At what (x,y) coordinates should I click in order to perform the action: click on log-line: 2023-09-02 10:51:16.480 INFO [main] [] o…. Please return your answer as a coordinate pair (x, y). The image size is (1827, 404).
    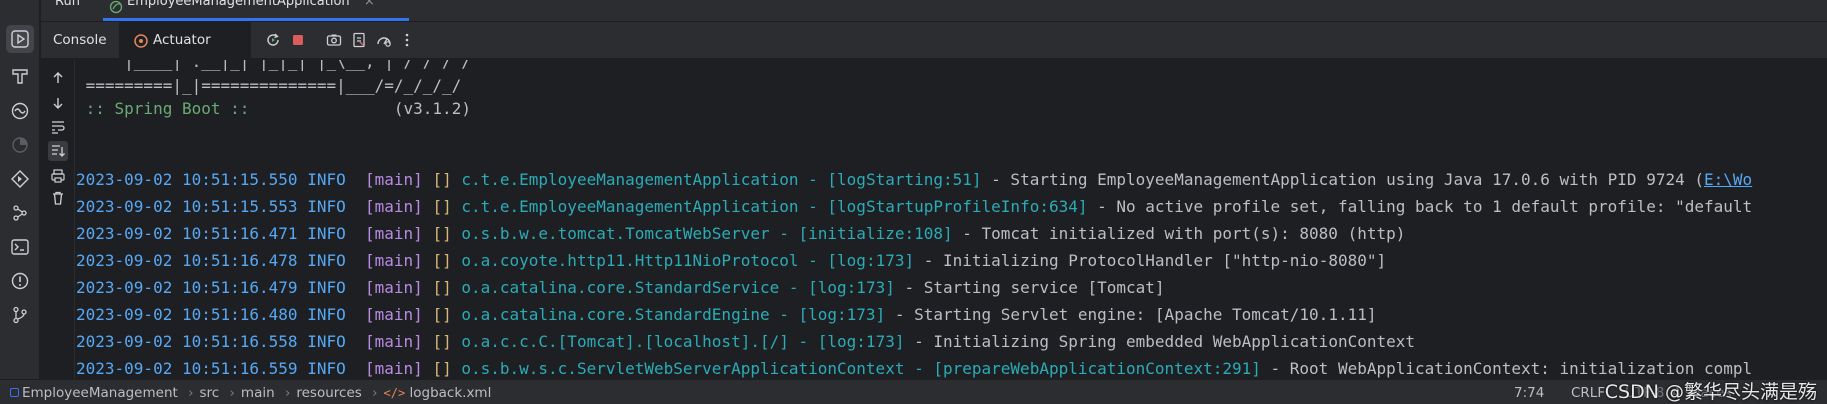
    Looking at the image, I should click on (726, 315).